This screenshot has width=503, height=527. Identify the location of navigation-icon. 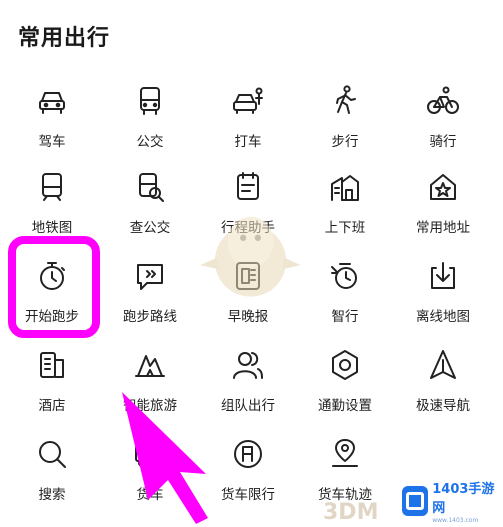
(443, 365).